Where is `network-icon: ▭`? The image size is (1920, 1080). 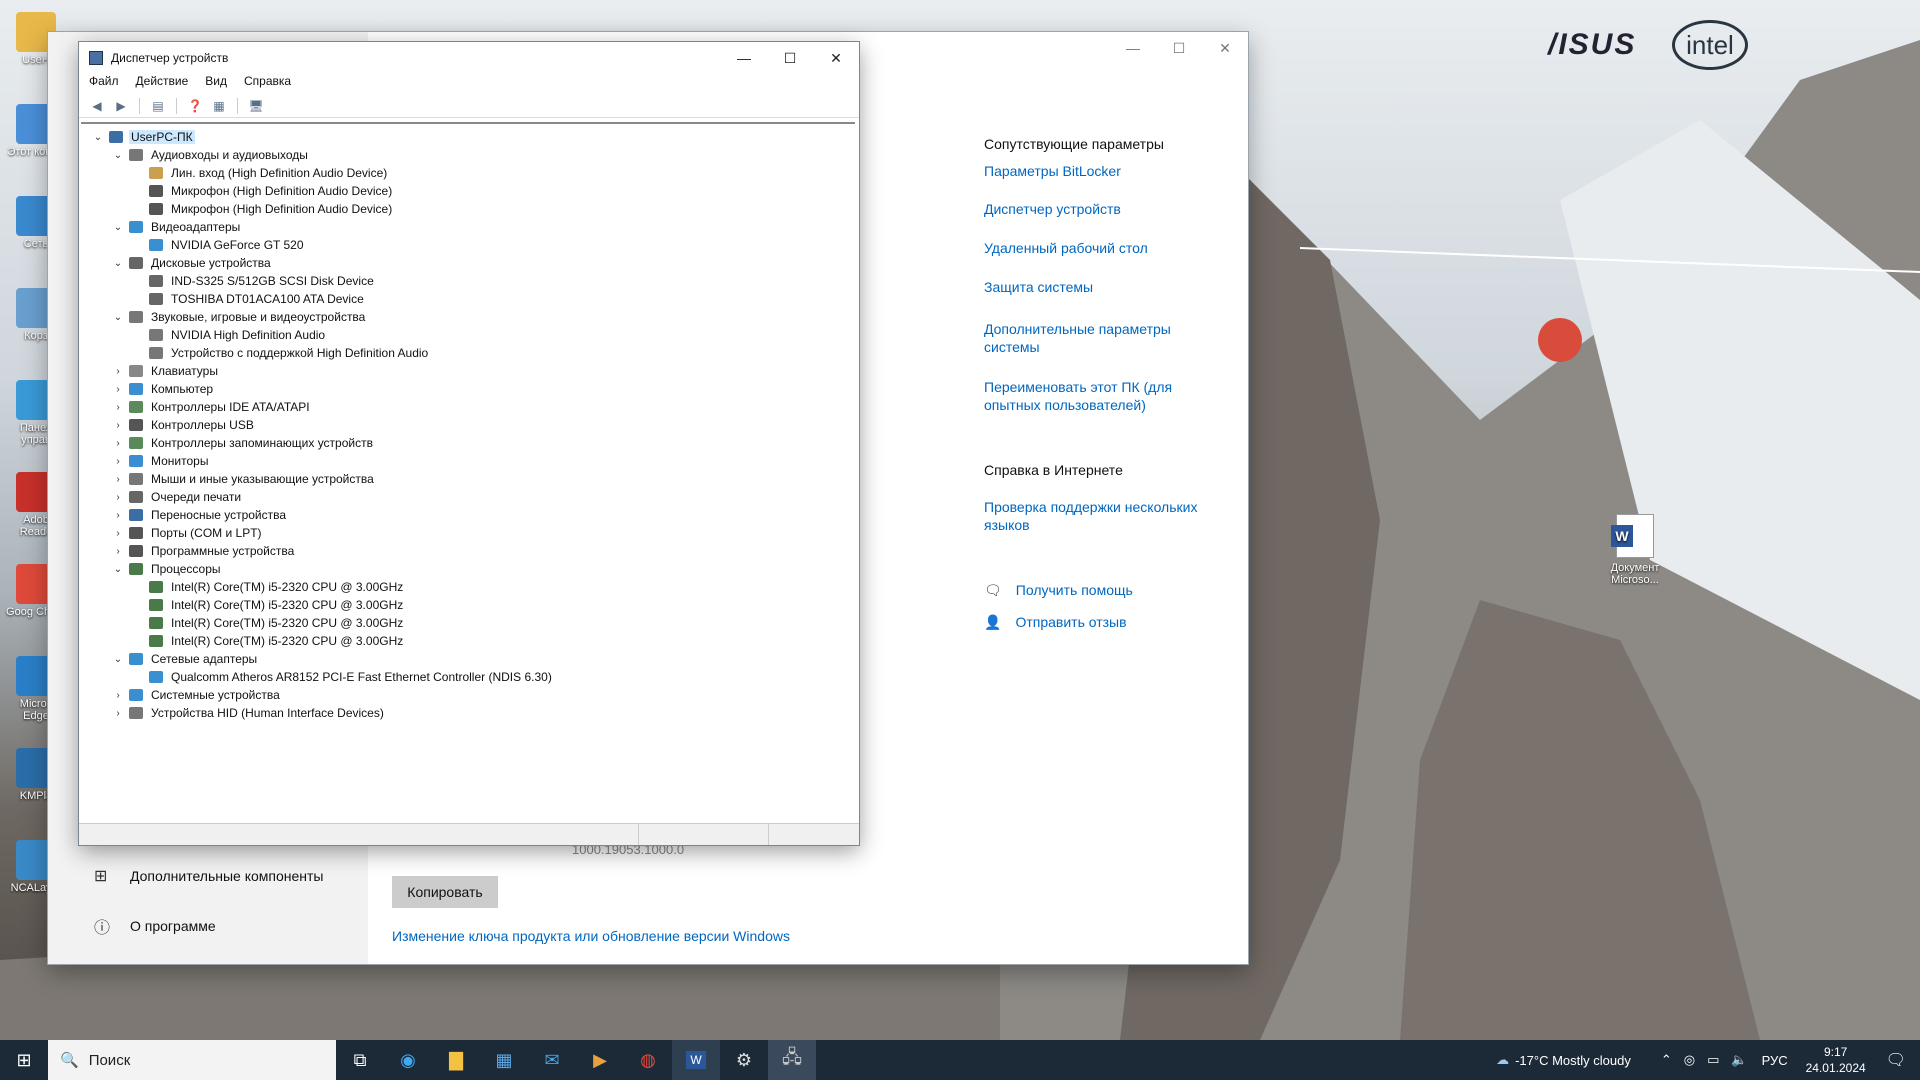 network-icon: ▭ is located at coordinates (1713, 1060).